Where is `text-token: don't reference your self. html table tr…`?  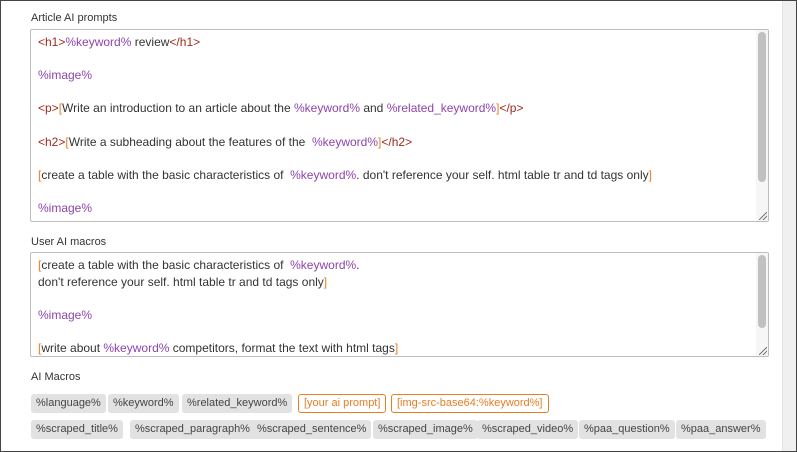 text-token: don't reference your self. html table tr… is located at coordinates (181, 281).